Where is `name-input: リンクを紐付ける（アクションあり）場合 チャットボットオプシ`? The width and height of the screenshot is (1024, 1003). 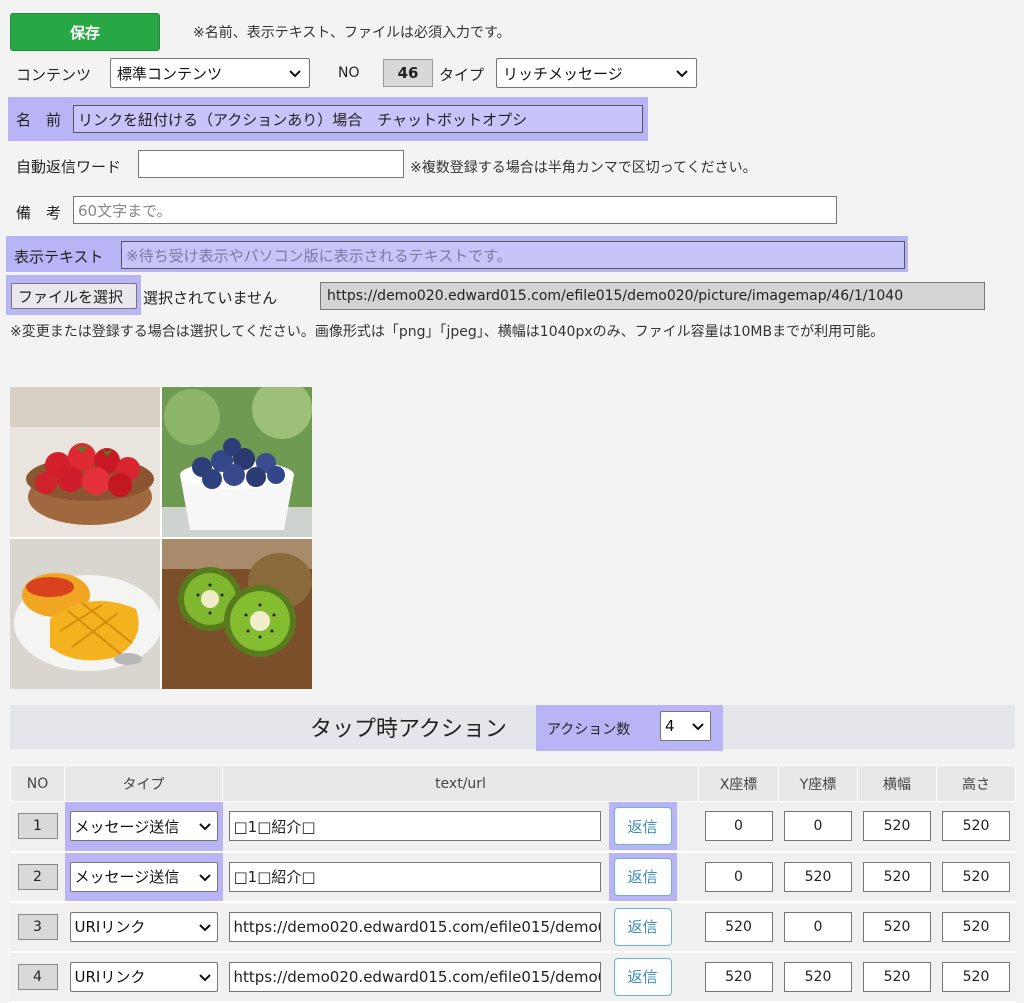 name-input: リンクを紐付ける（アクションあり）場合 チャットボットオプシ is located at coordinates (358, 119).